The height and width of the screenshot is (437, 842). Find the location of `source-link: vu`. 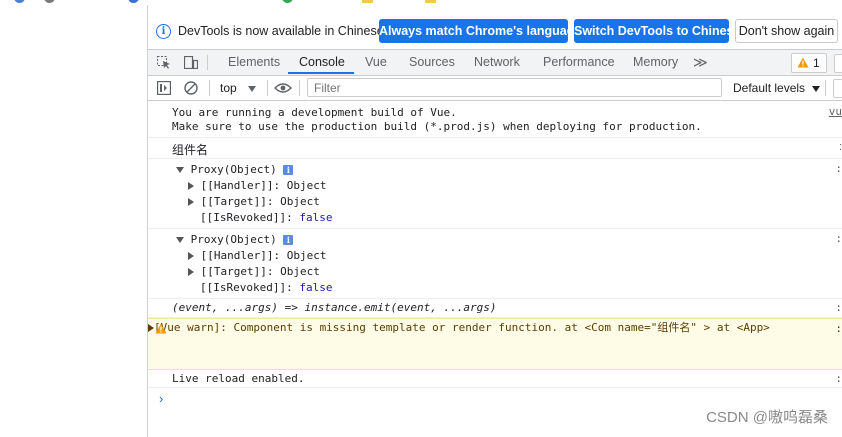

source-link: vu is located at coordinates (835, 111).